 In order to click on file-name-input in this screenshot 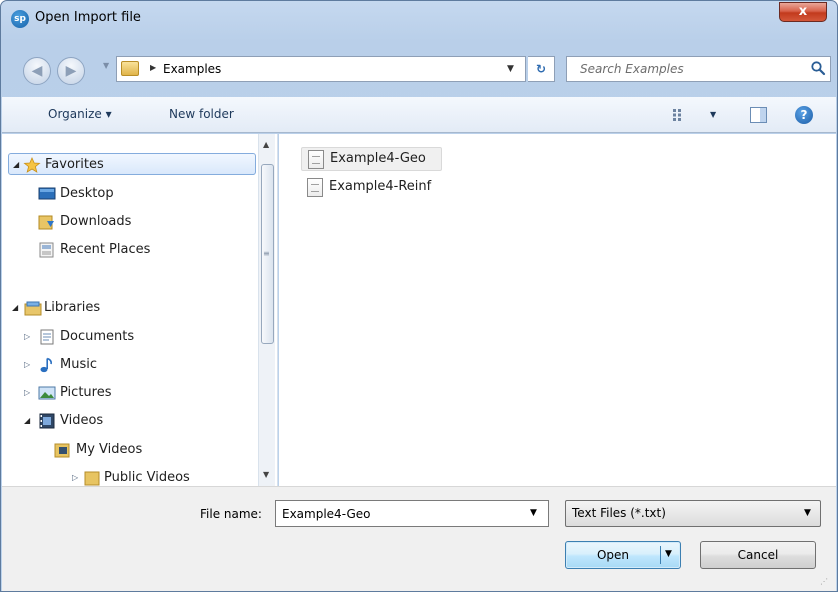, I will do `click(399, 513)`.